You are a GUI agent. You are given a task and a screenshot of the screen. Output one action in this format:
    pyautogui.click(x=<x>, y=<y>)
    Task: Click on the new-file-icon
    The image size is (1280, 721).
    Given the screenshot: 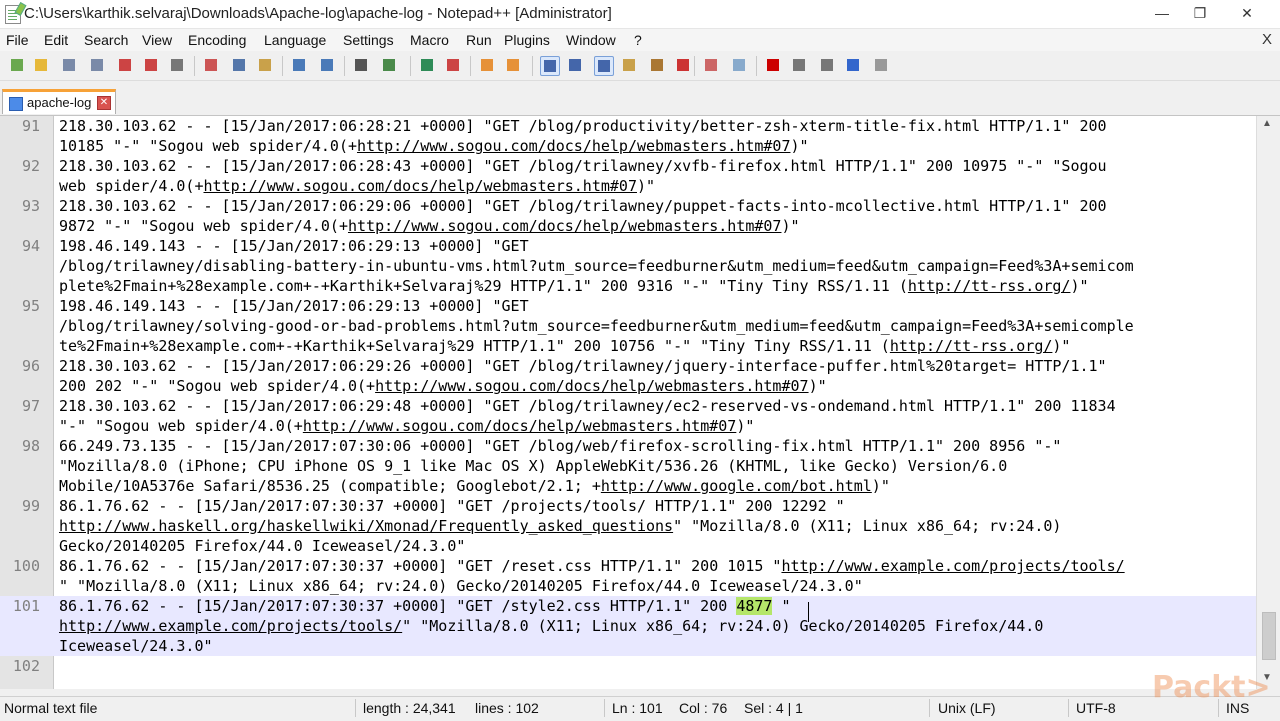 What is the action you would take?
    pyautogui.click(x=17, y=65)
    